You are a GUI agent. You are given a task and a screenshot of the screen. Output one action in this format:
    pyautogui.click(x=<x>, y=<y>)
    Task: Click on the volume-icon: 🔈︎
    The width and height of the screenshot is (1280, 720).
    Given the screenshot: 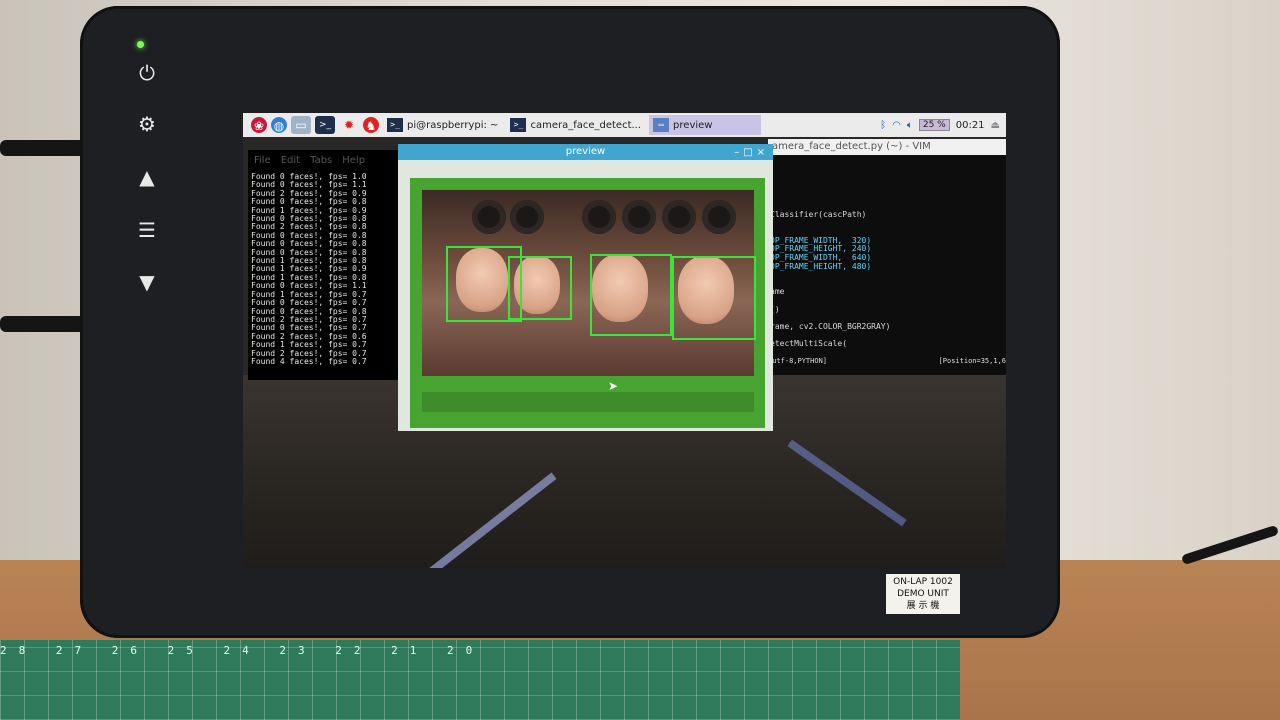 What is the action you would take?
    pyautogui.click(x=910, y=125)
    